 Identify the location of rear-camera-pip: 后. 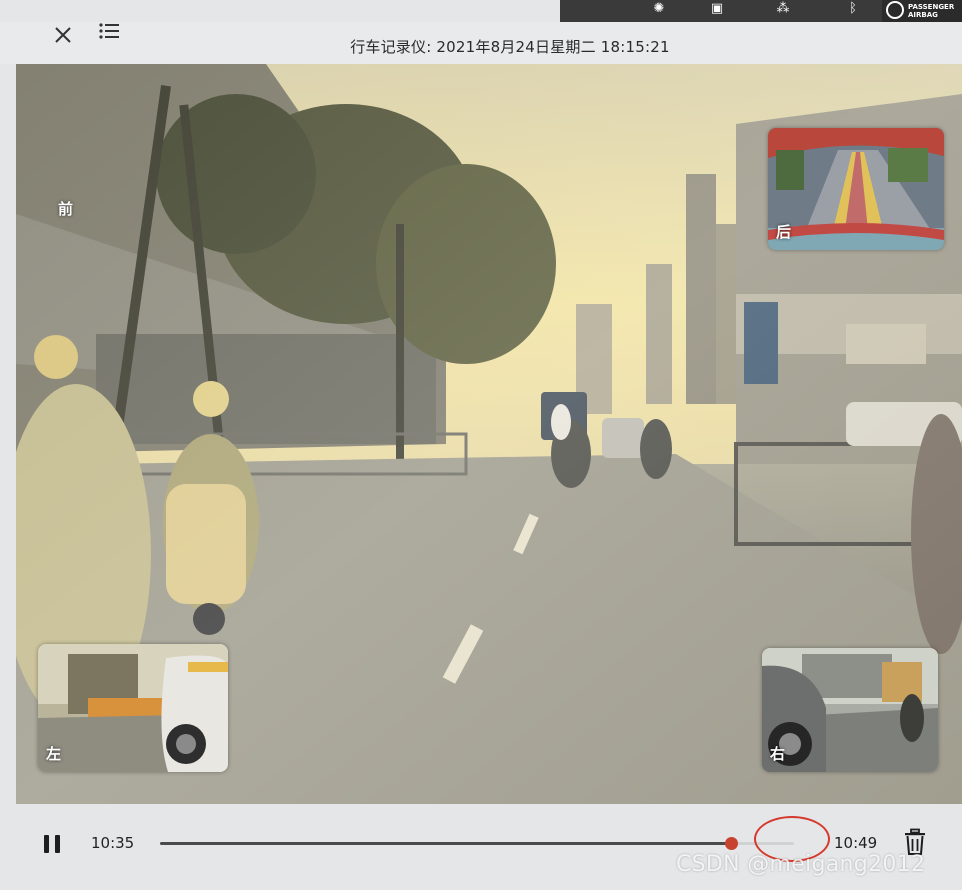
(856, 189).